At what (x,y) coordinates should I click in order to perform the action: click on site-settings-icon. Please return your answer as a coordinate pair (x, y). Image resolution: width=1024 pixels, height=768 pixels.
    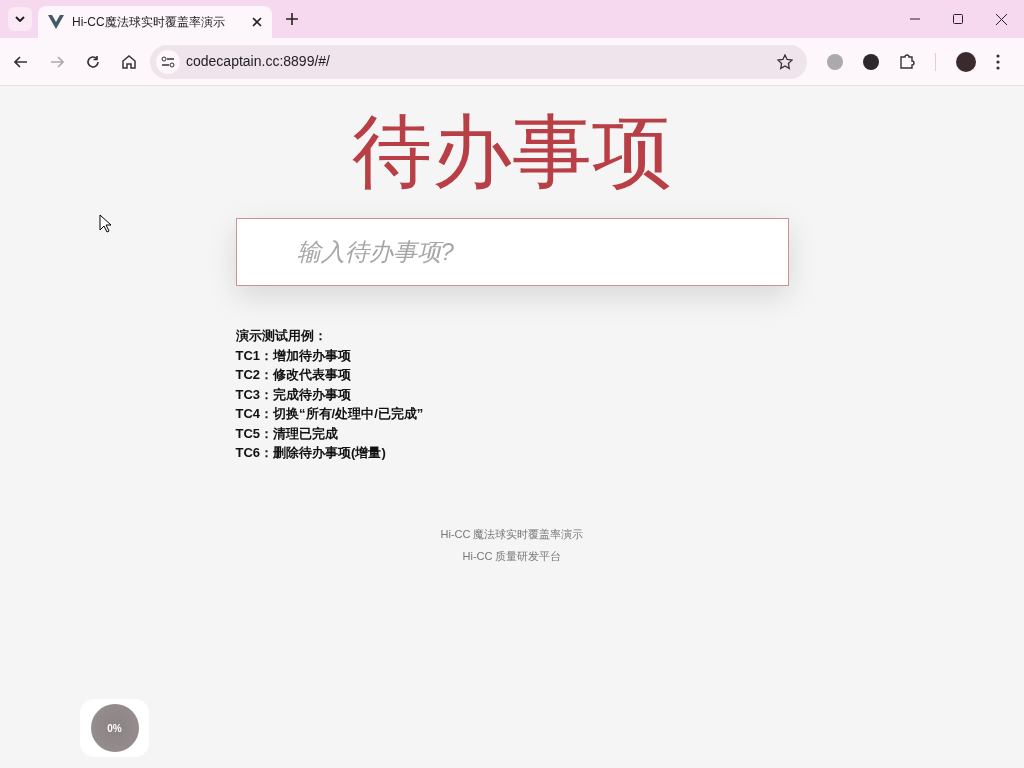
    Looking at the image, I should click on (168, 61).